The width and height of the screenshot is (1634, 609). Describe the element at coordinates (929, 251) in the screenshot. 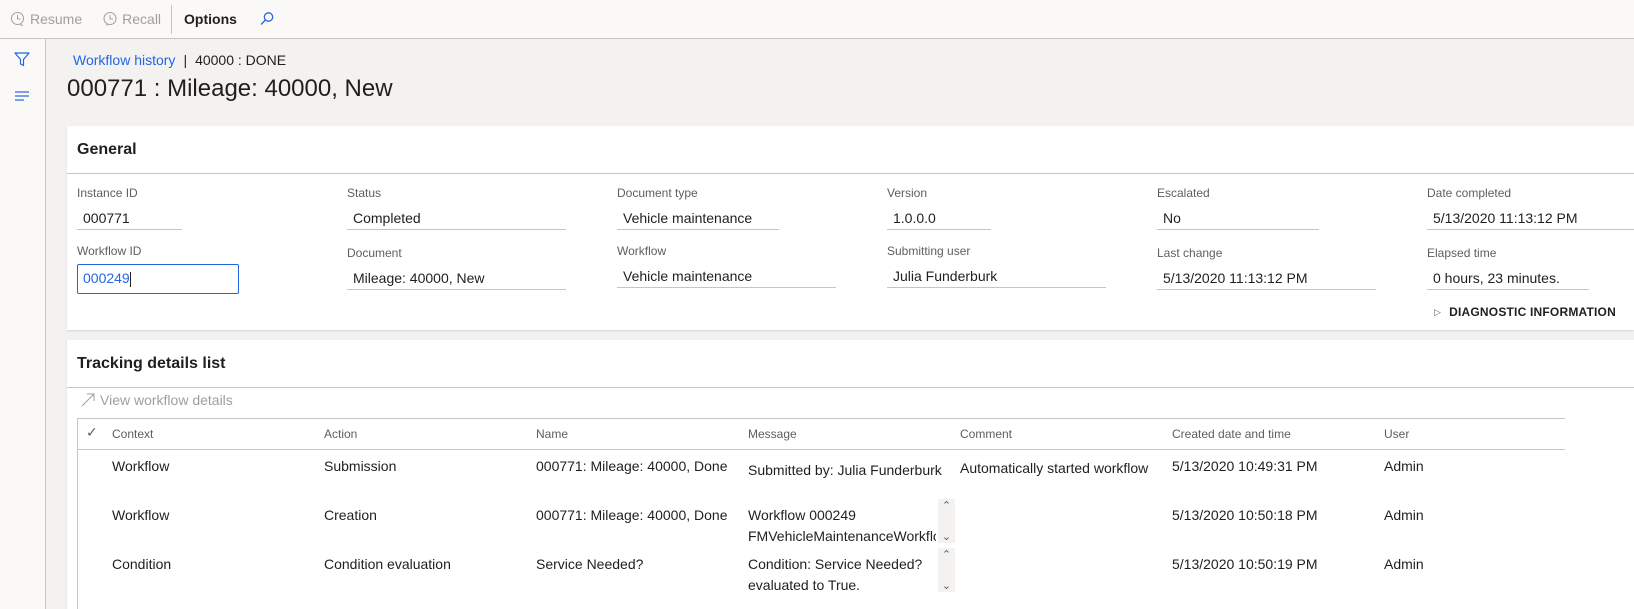

I see `submitting-user-label: Submitting user` at that location.